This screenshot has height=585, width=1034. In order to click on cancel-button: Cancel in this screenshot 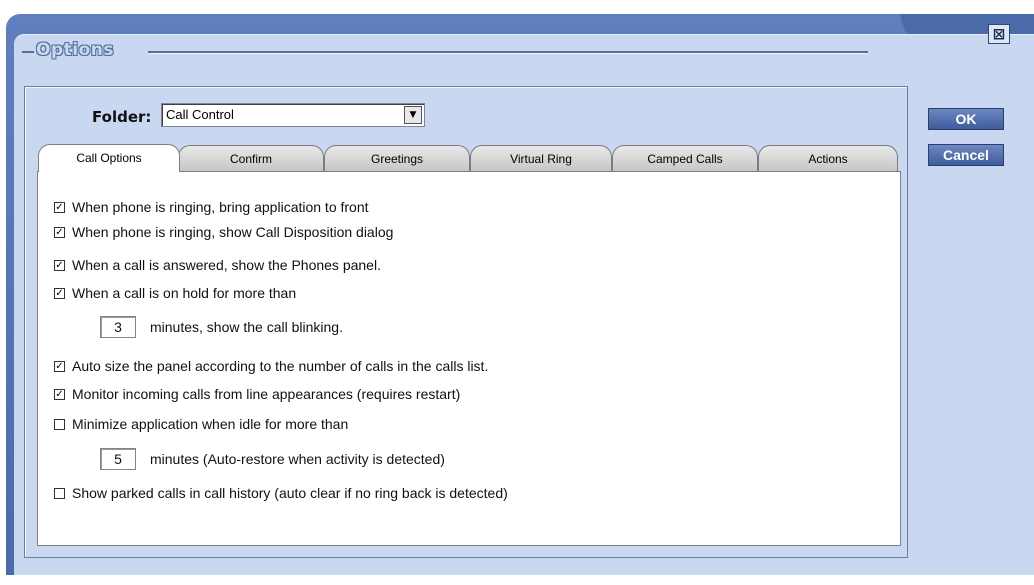, I will do `click(966, 155)`.